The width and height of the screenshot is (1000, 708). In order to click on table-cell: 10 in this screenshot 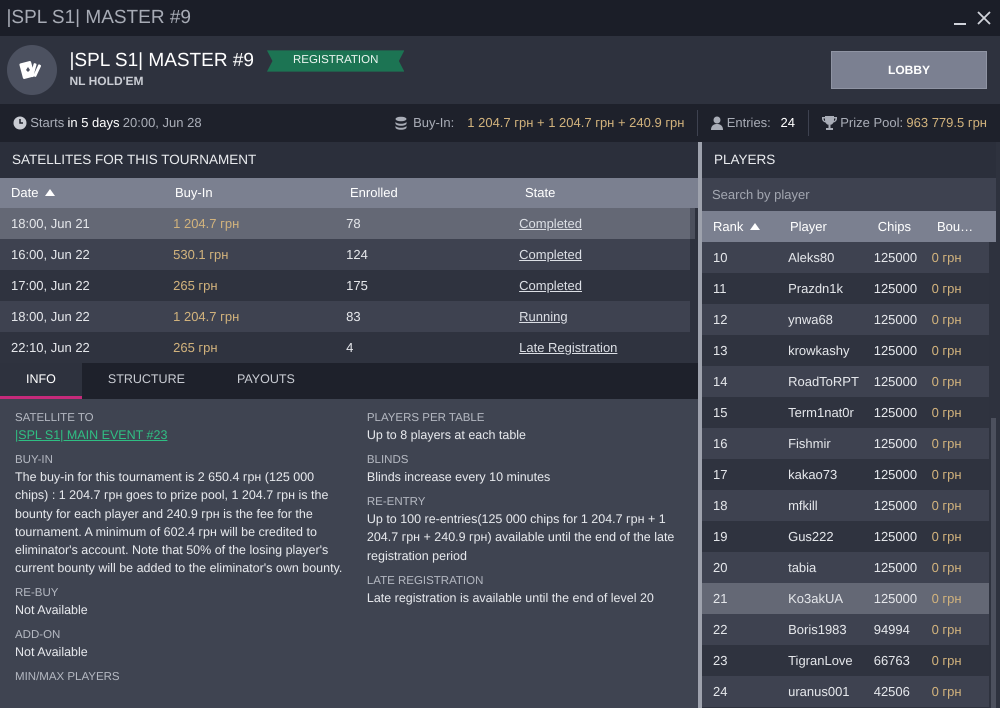, I will do `click(720, 257)`.